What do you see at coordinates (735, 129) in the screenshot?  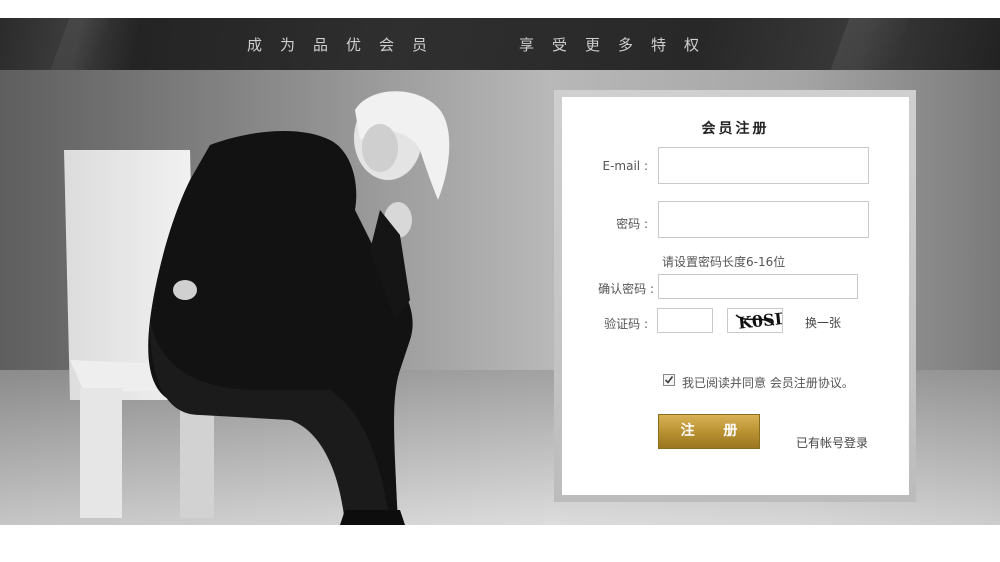 I see `form-title: 会员注册` at bounding box center [735, 129].